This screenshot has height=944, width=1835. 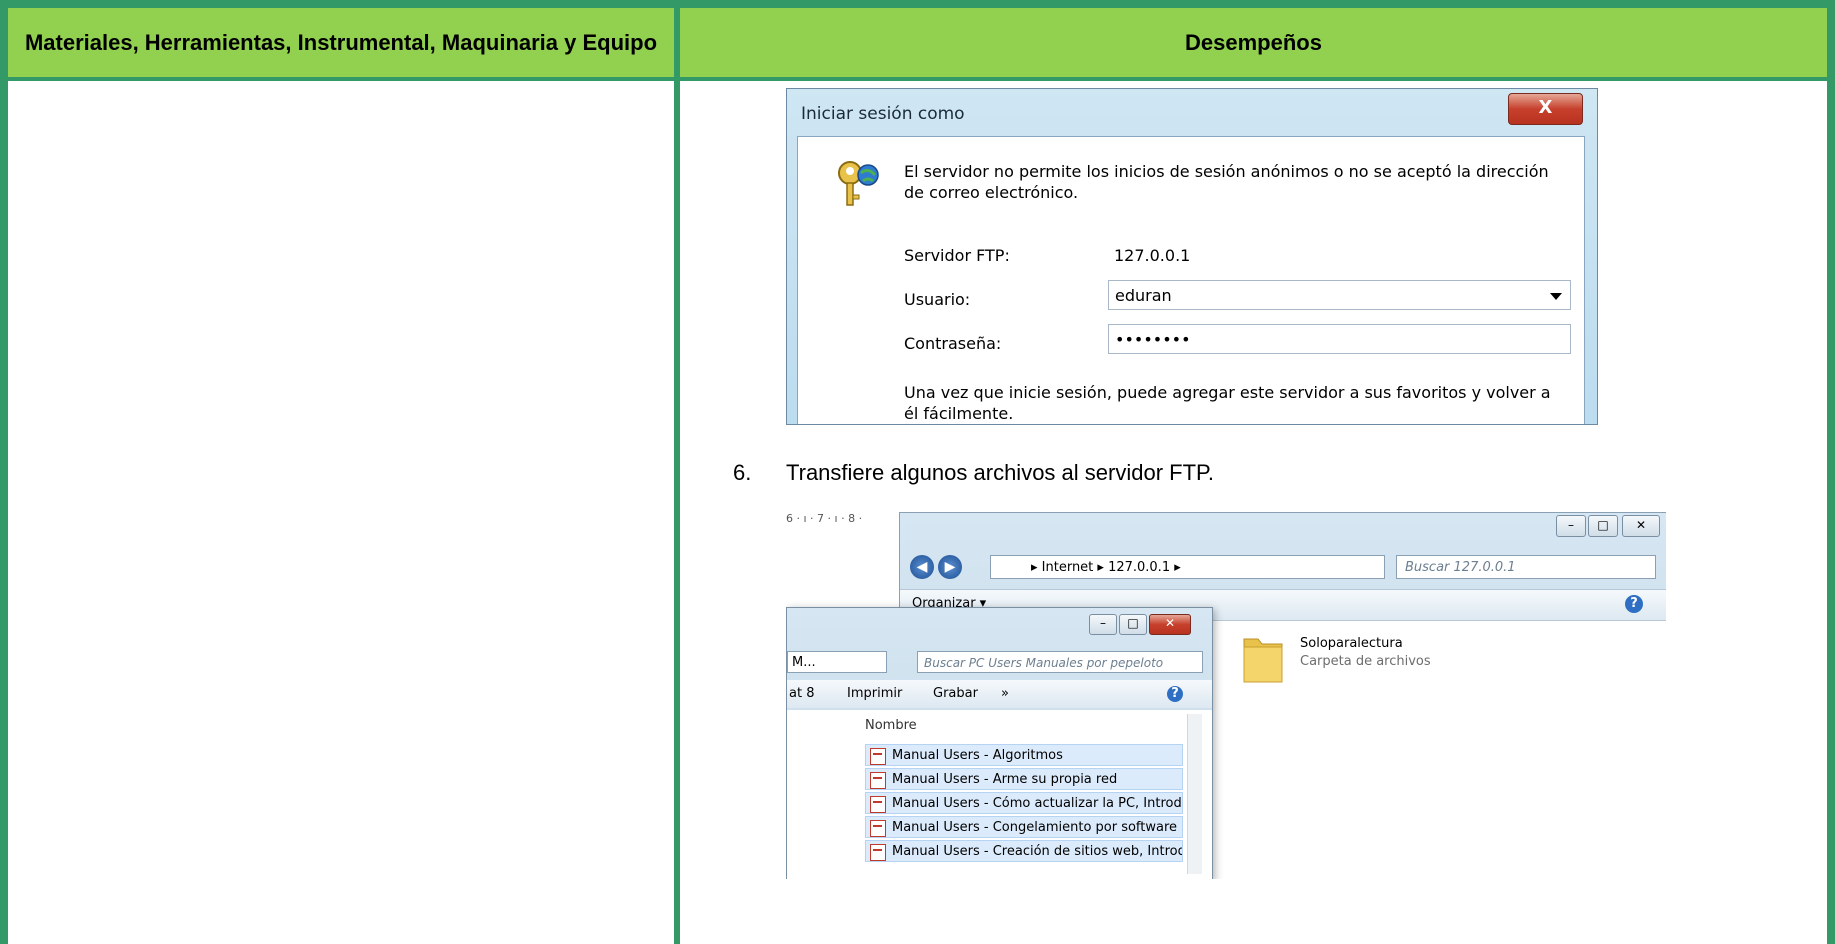 I want to click on password-field: ••••••••, so click(x=1339, y=339).